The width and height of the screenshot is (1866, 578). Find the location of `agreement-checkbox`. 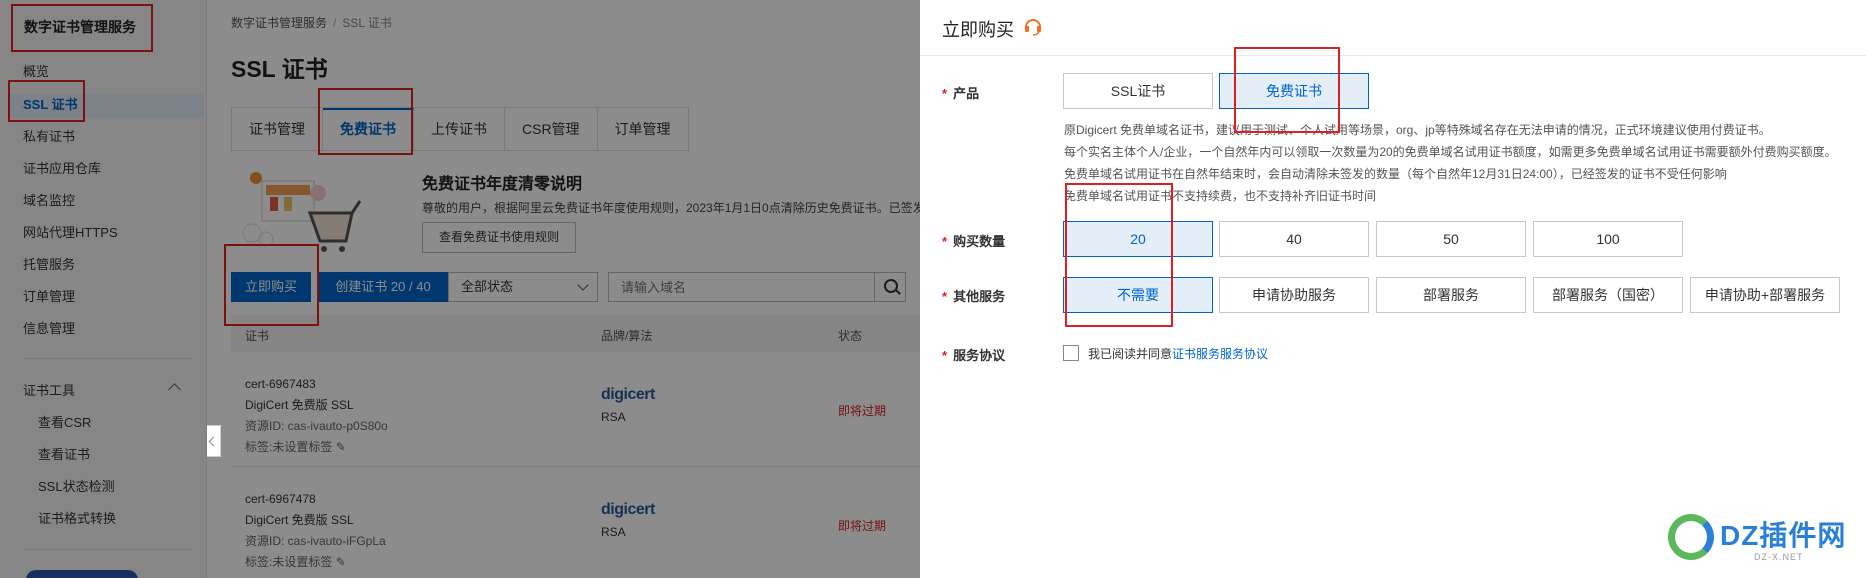

agreement-checkbox is located at coordinates (1071, 353).